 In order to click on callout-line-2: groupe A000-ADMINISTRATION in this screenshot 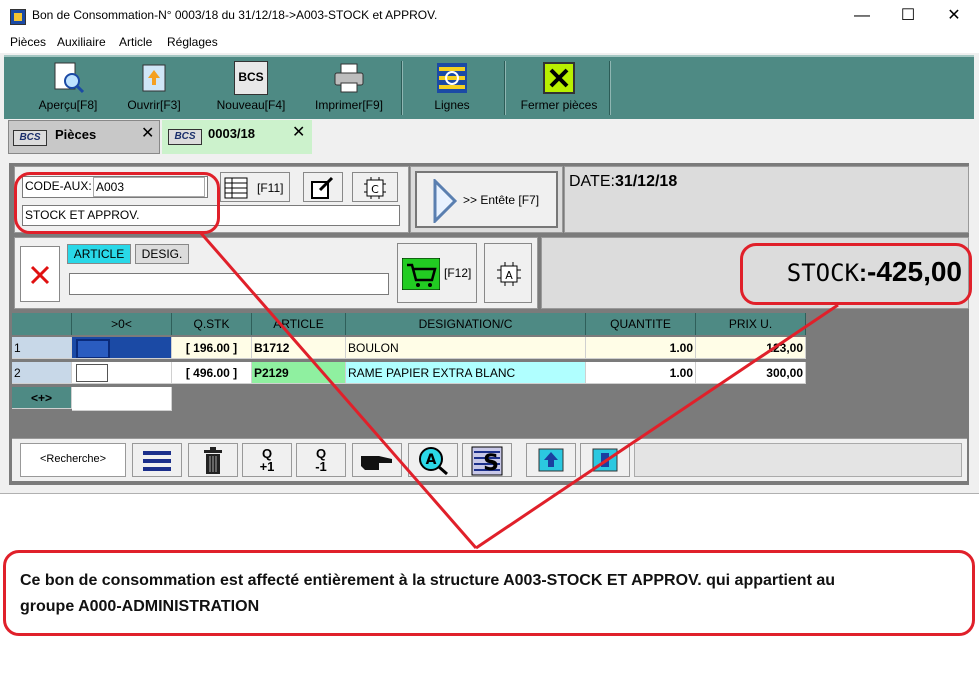, I will do `click(140, 606)`.